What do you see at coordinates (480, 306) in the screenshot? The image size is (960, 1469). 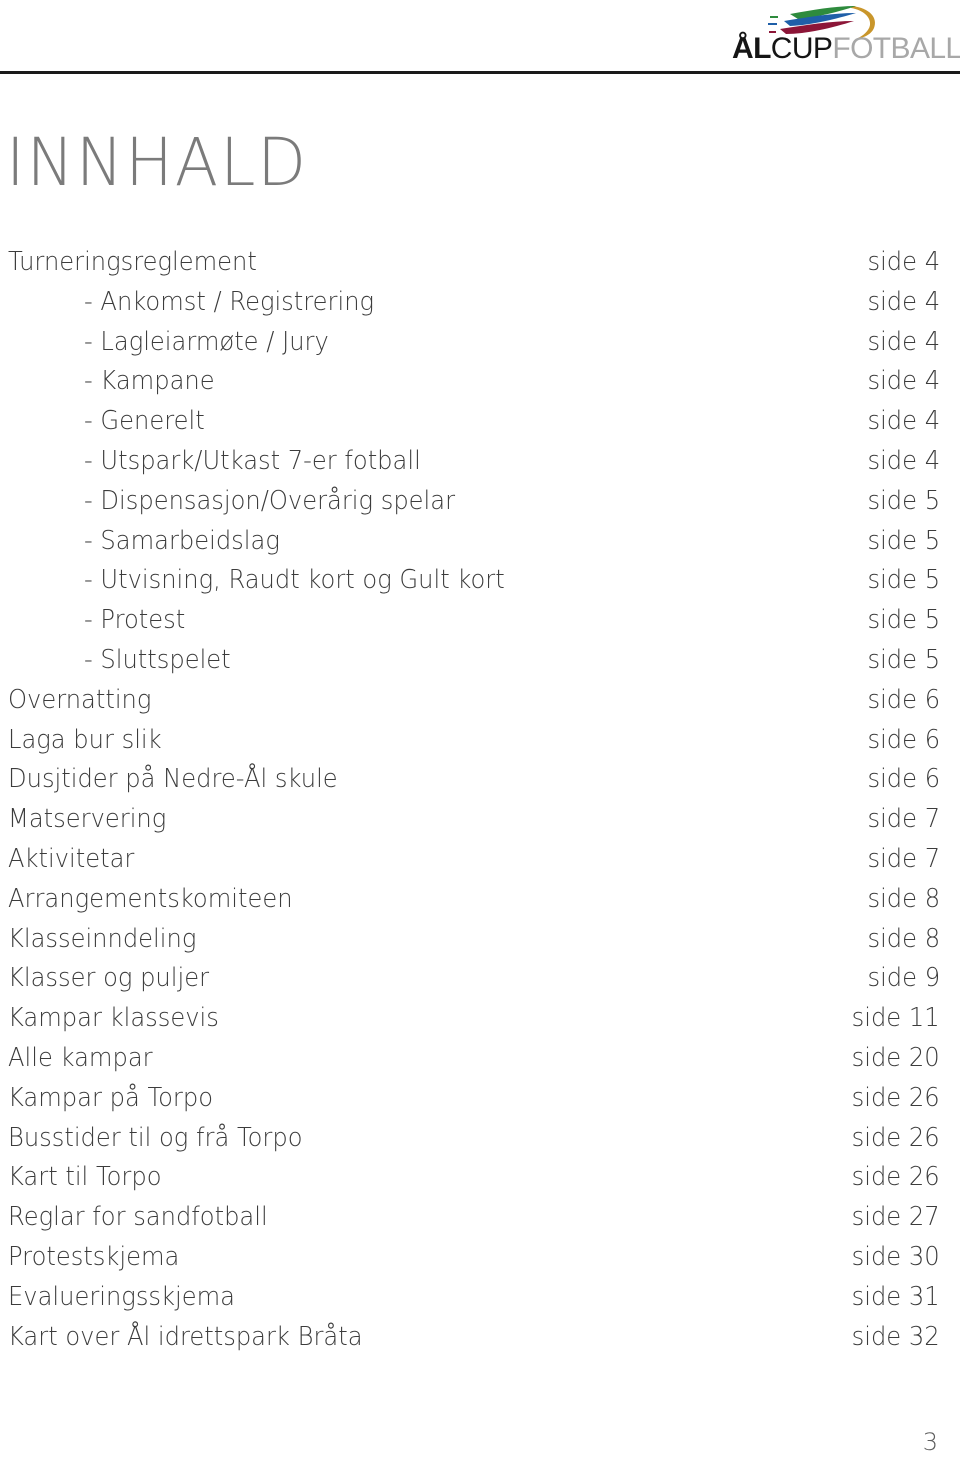 I see `toc-row: - Ankomst / Registrering side 4` at bounding box center [480, 306].